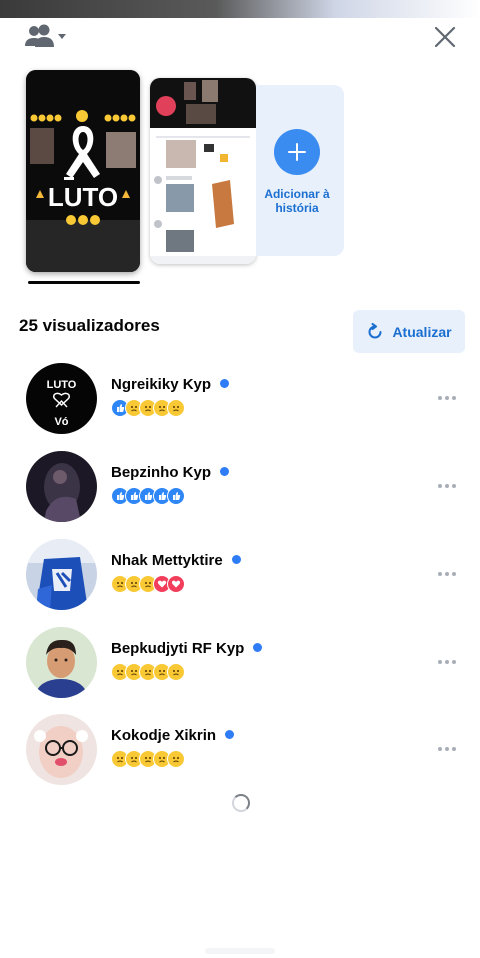  What do you see at coordinates (84, 282) in the screenshot?
I see `active-story-indicator` at bounding box center [84, 282].